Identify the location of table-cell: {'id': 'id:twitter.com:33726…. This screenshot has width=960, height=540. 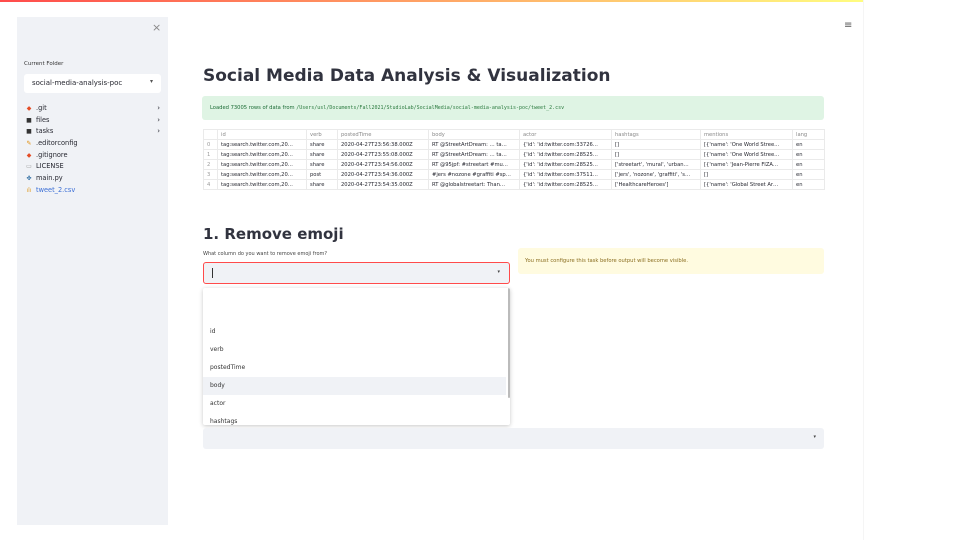
(565, 144).